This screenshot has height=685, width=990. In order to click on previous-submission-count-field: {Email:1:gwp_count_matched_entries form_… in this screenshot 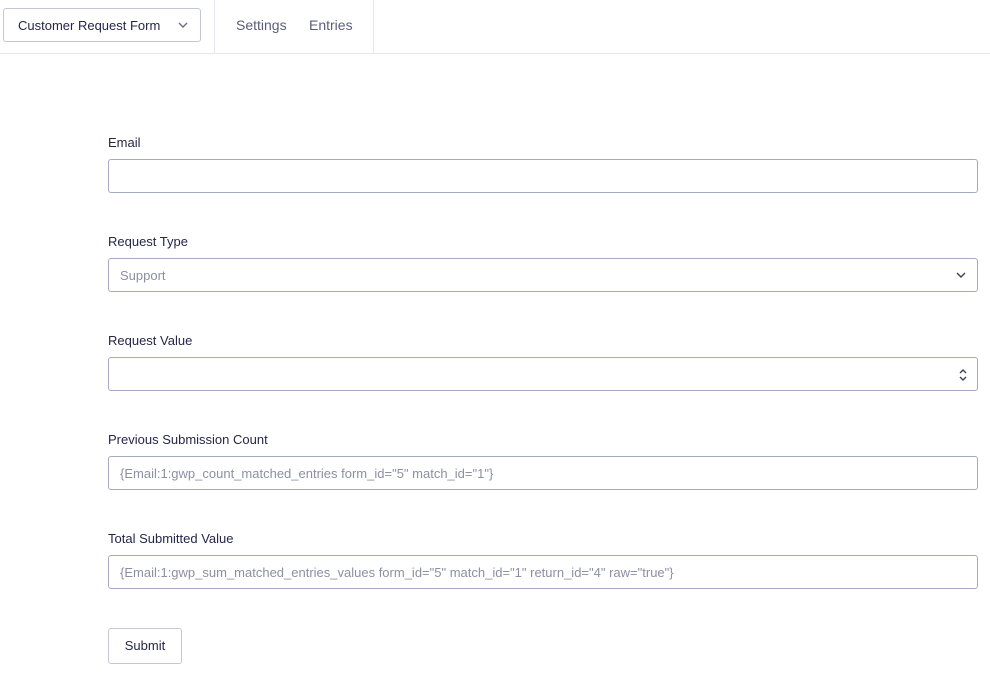, I will do `click(543, 473)`.